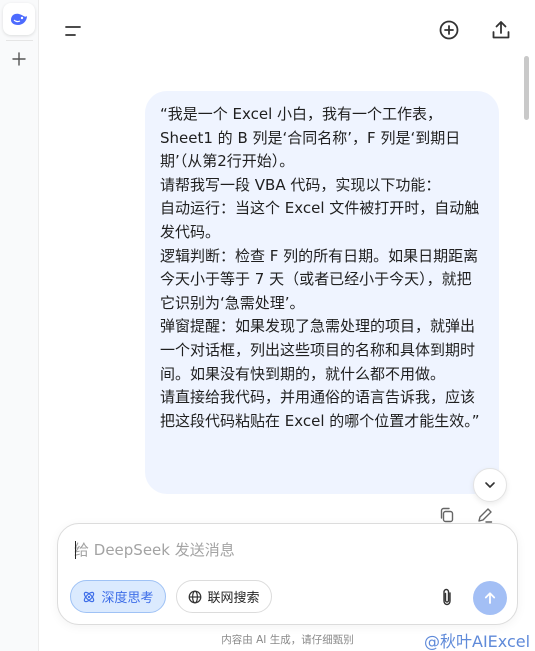 The width and height of the screenshot is (535, 651). Describe the element at coordinates (127, 598) in the screenshot. I see `deep-think-label: 深度思考` at that location.